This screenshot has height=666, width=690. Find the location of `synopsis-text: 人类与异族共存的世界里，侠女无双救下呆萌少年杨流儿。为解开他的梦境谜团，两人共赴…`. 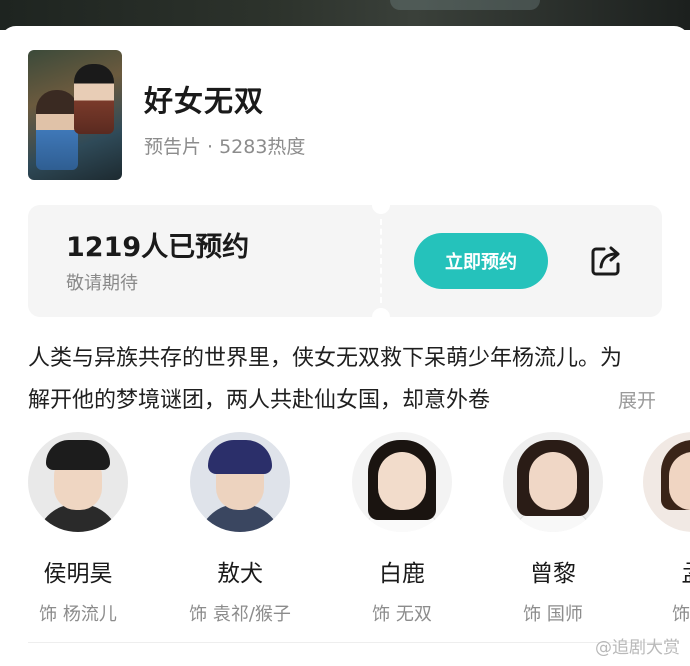

synopsis-text: 人类与异族共存的世界里，侠女无双救下呆萌少年杨流儿。为解开他的梦境谜团，两人共赴… is located at coordinates (325, 379).